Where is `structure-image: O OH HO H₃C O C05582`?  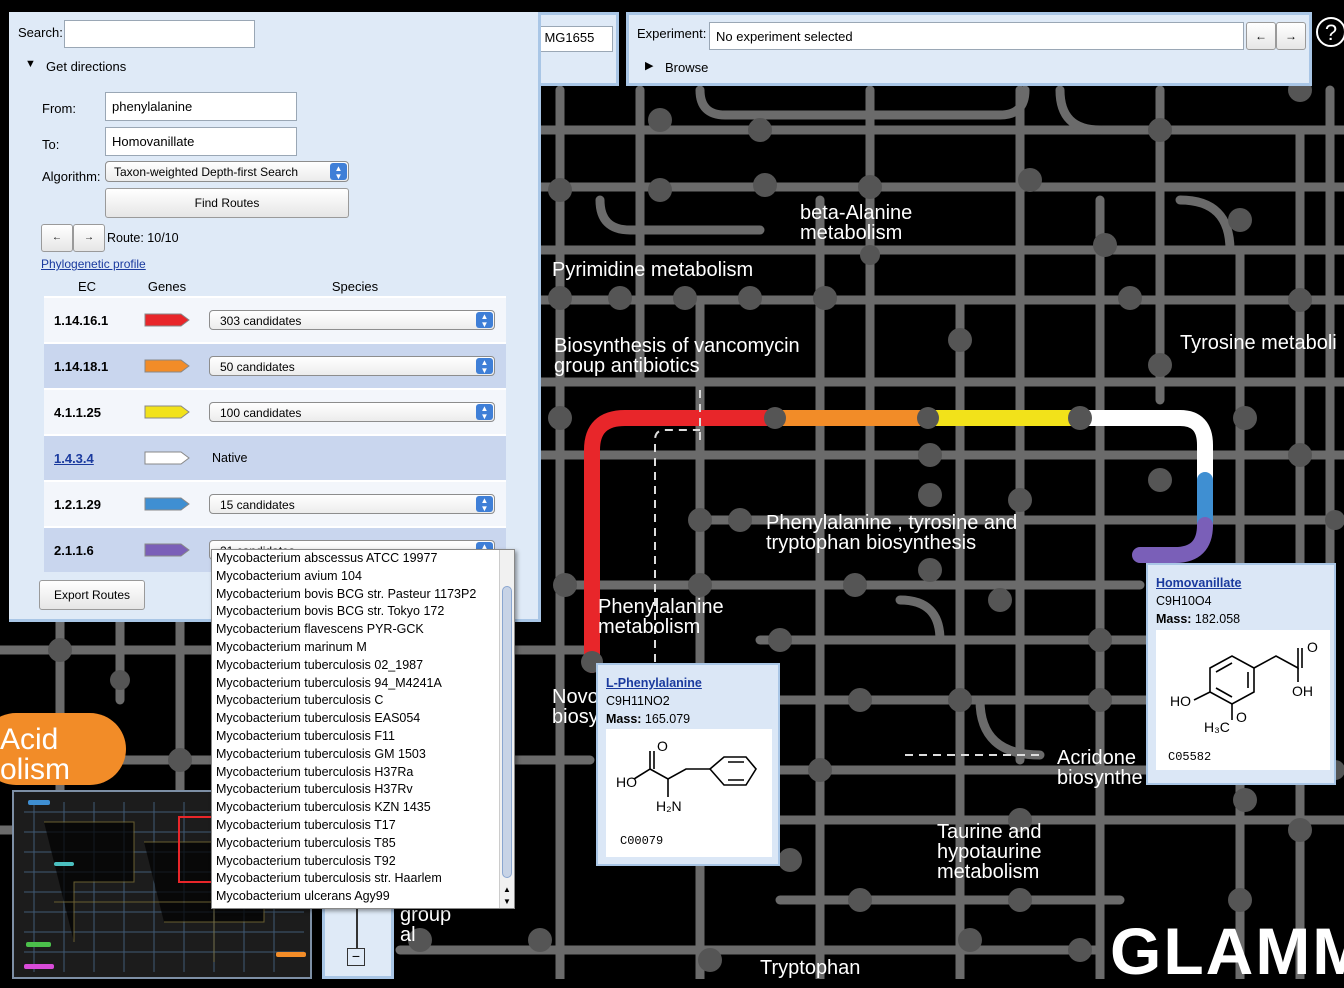
structure-image: O OH HO H₃C O C05582 is located at coordinates (1243, 700).